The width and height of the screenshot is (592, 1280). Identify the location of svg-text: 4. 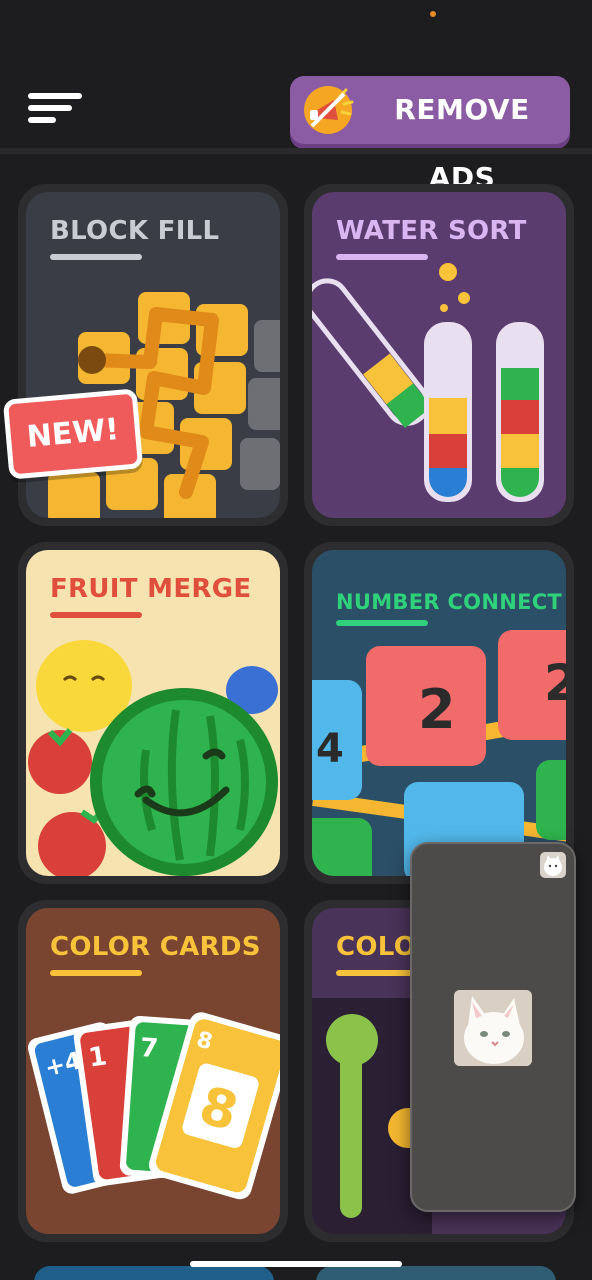
(330, 749).